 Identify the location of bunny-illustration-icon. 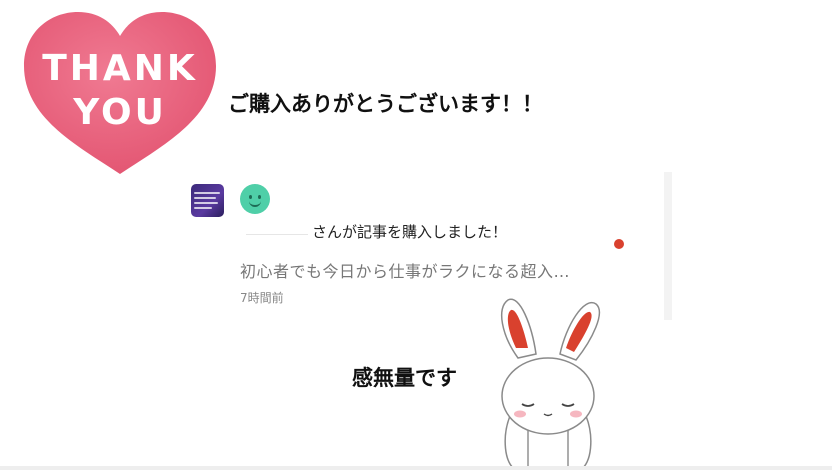
(548, 383).